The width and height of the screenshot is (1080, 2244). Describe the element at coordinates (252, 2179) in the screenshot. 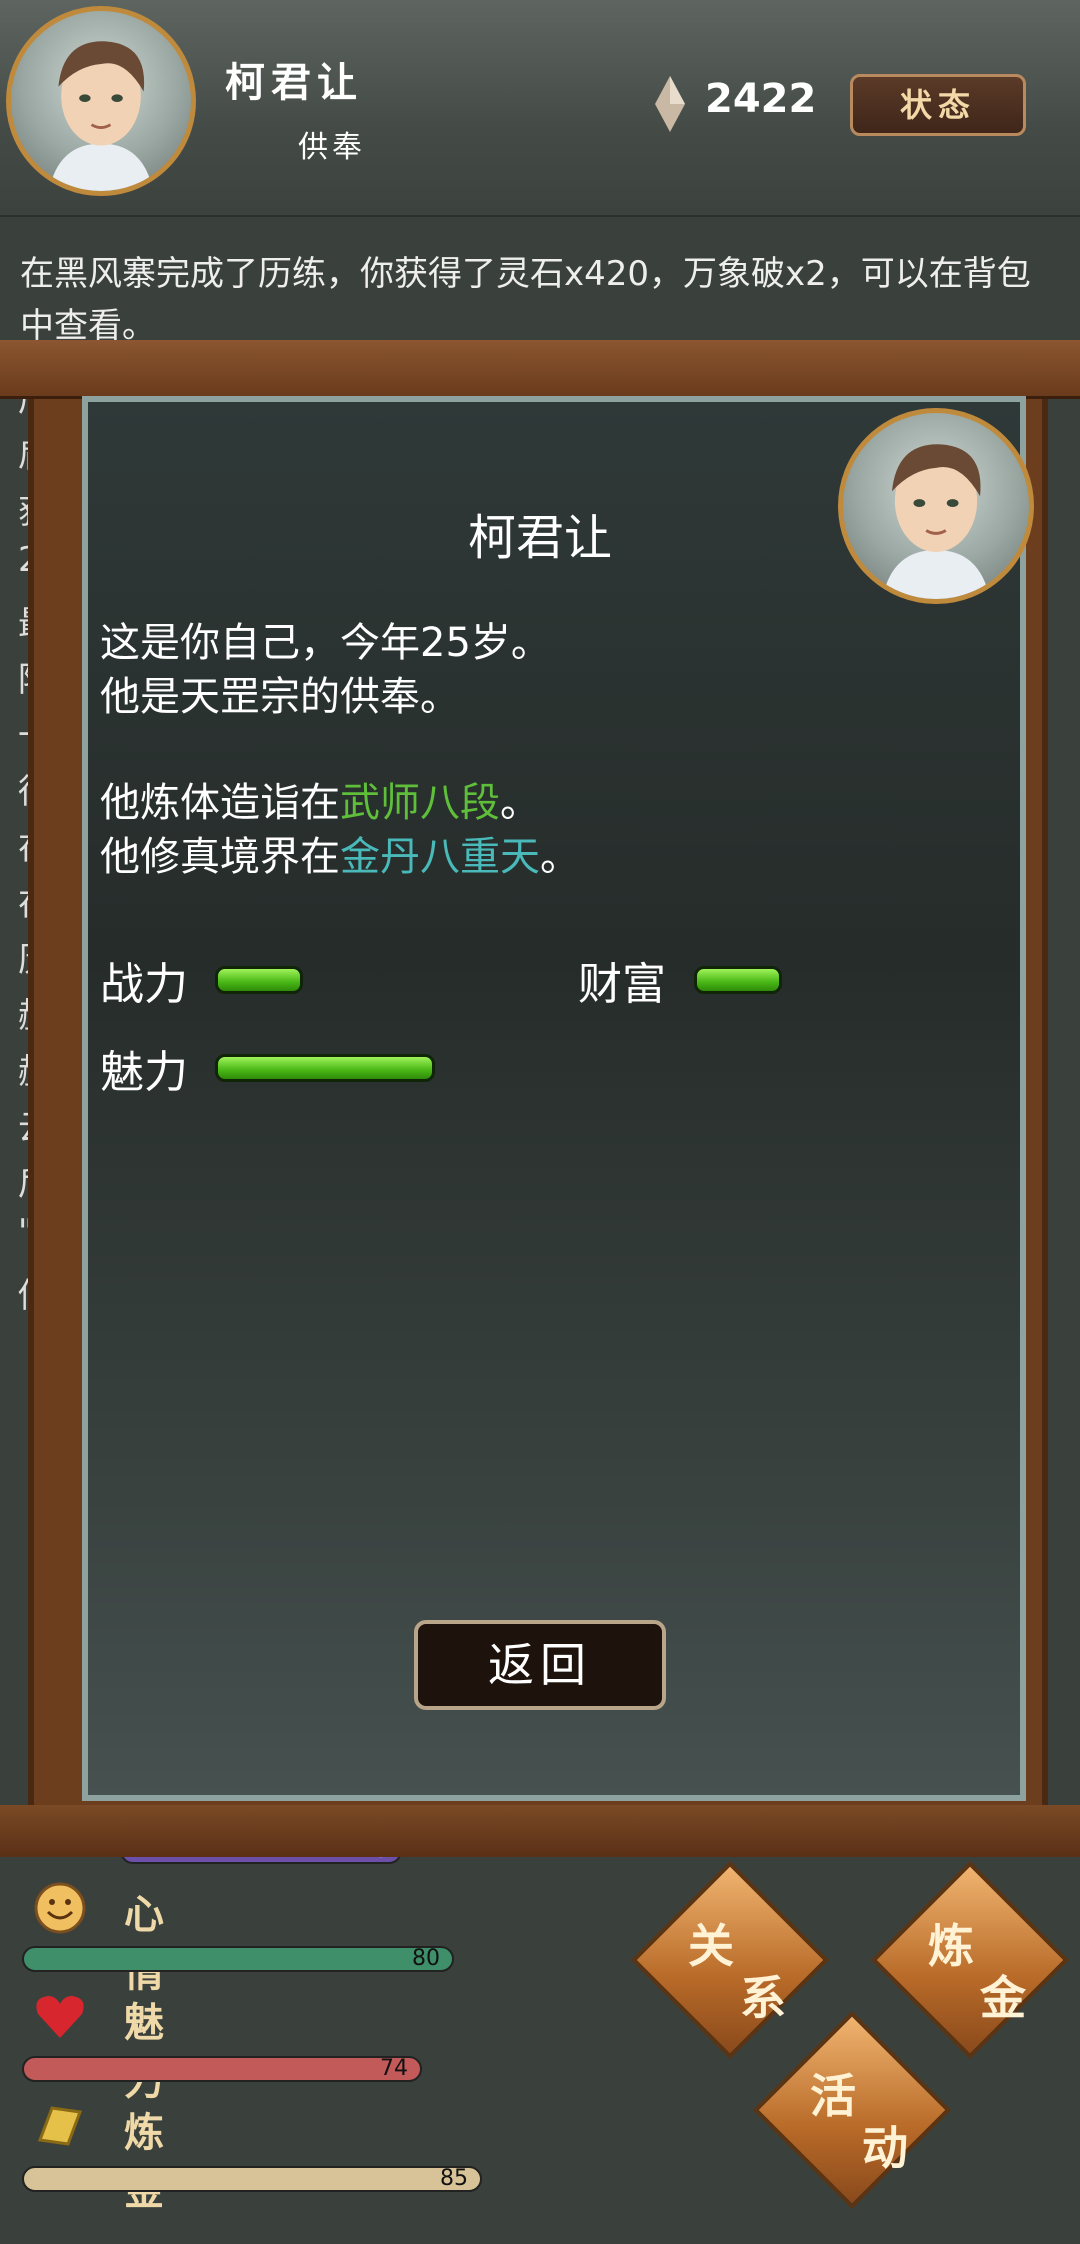

I see `alchemy-bar: 85` at that location.